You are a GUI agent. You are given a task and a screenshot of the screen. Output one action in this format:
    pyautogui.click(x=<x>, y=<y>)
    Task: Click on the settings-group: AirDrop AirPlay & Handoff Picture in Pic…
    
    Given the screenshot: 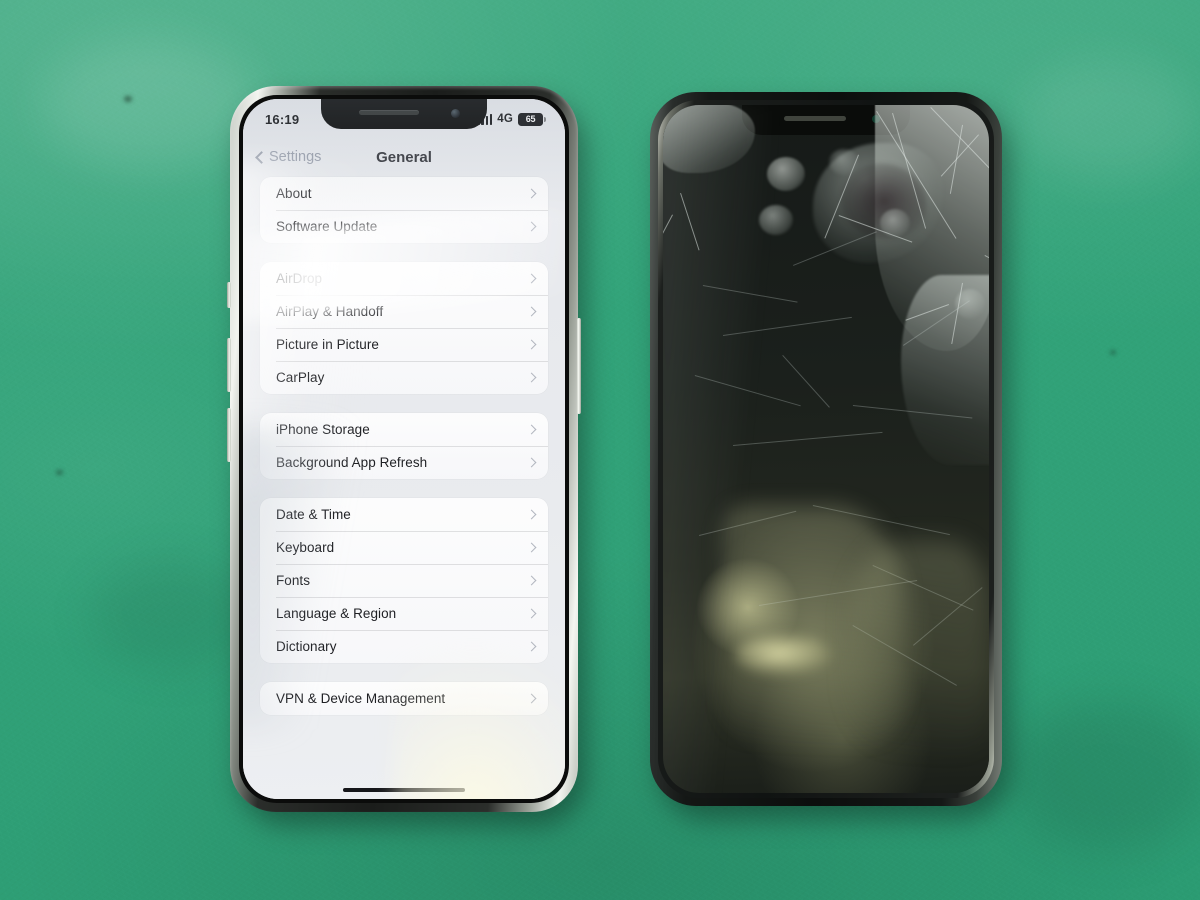 What is the action you would take?
    pyautogui.click(x=404, y=328)
    